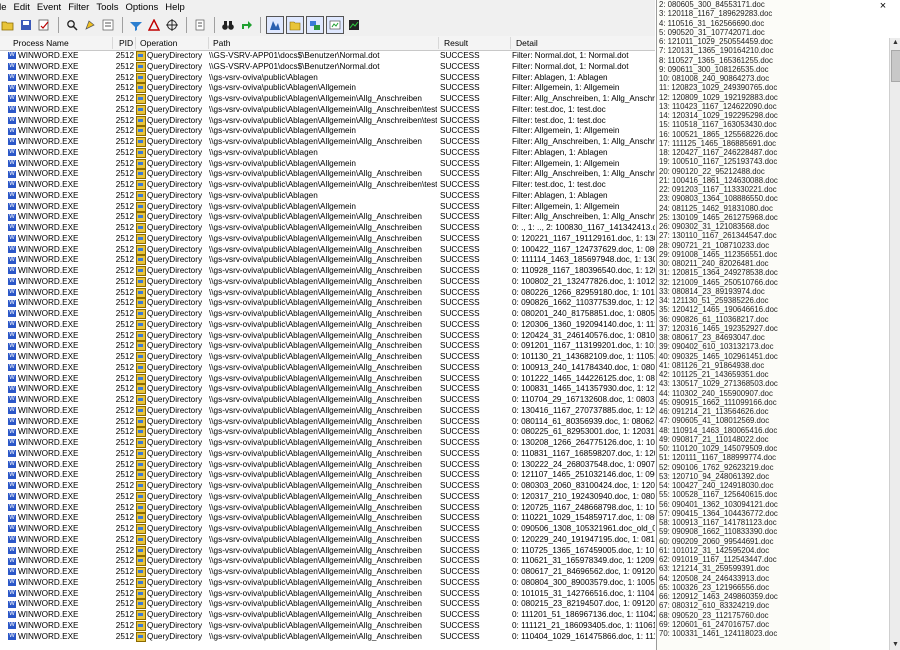  What do you see at coordinates (315, 25) in the screenshot?
I see `network-icon` at bounding box center [315, 25].